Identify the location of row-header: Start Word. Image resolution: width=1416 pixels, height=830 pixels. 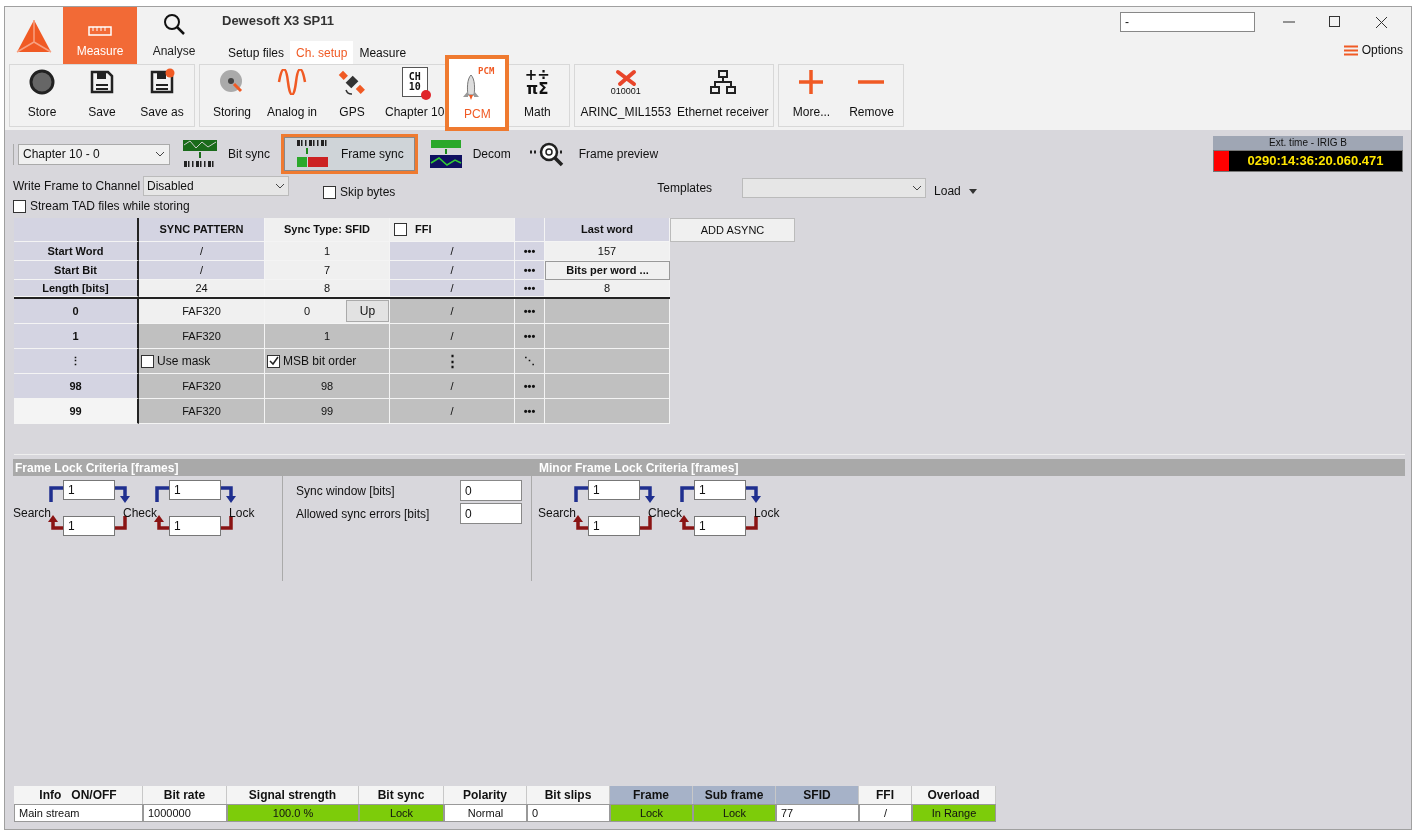
(76, 251).